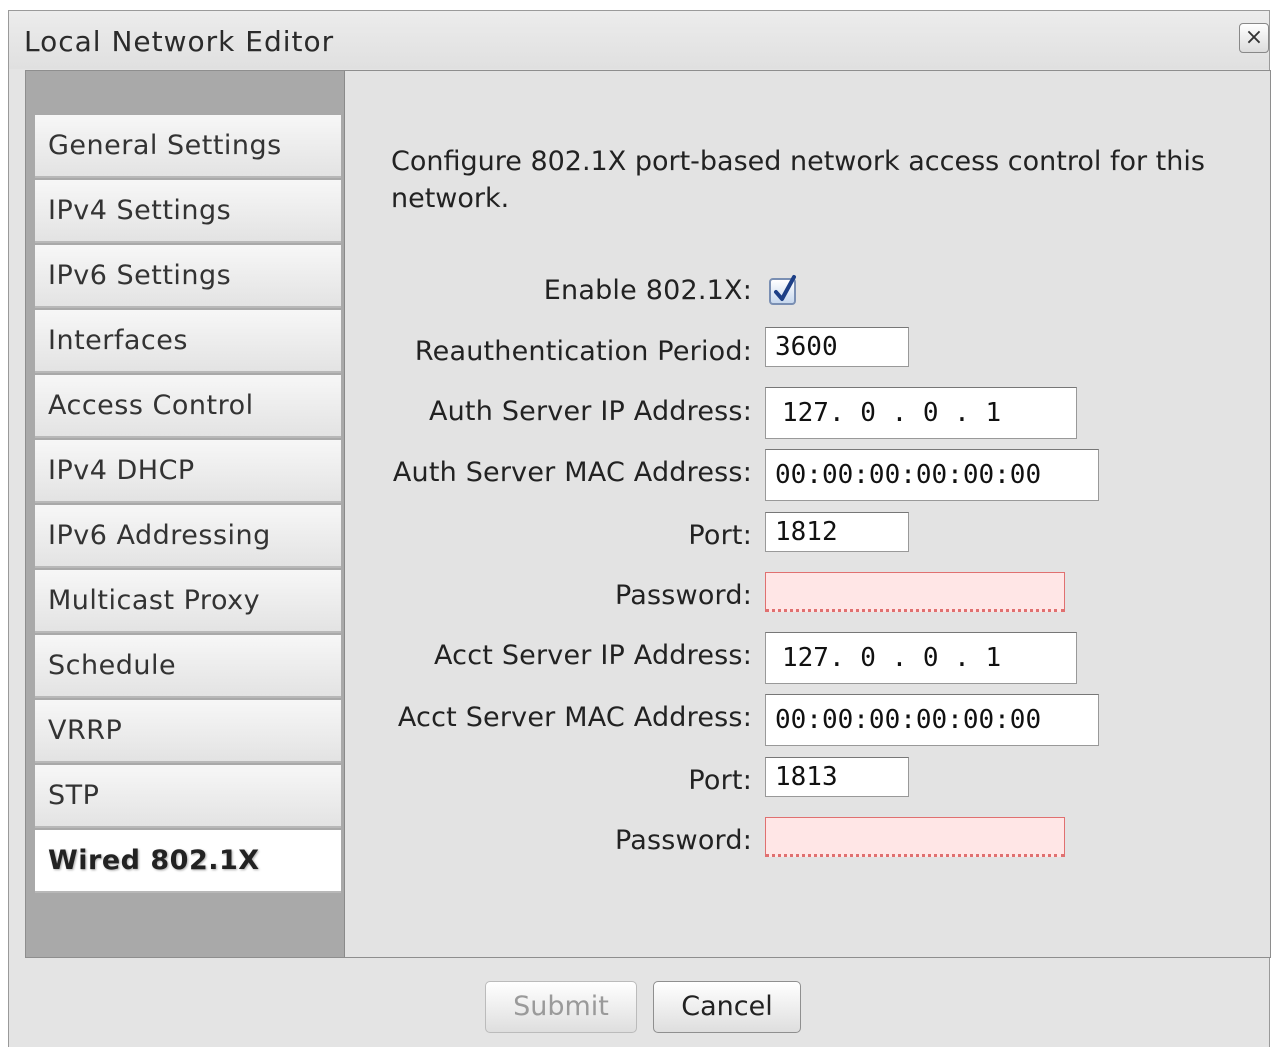 The height and width of the screenshot is (1047, 1275). What do you see at coordinates (188, 406) in the screenshot?
I see `tab-access-control: Access Control` at bounding box center [188, 406].